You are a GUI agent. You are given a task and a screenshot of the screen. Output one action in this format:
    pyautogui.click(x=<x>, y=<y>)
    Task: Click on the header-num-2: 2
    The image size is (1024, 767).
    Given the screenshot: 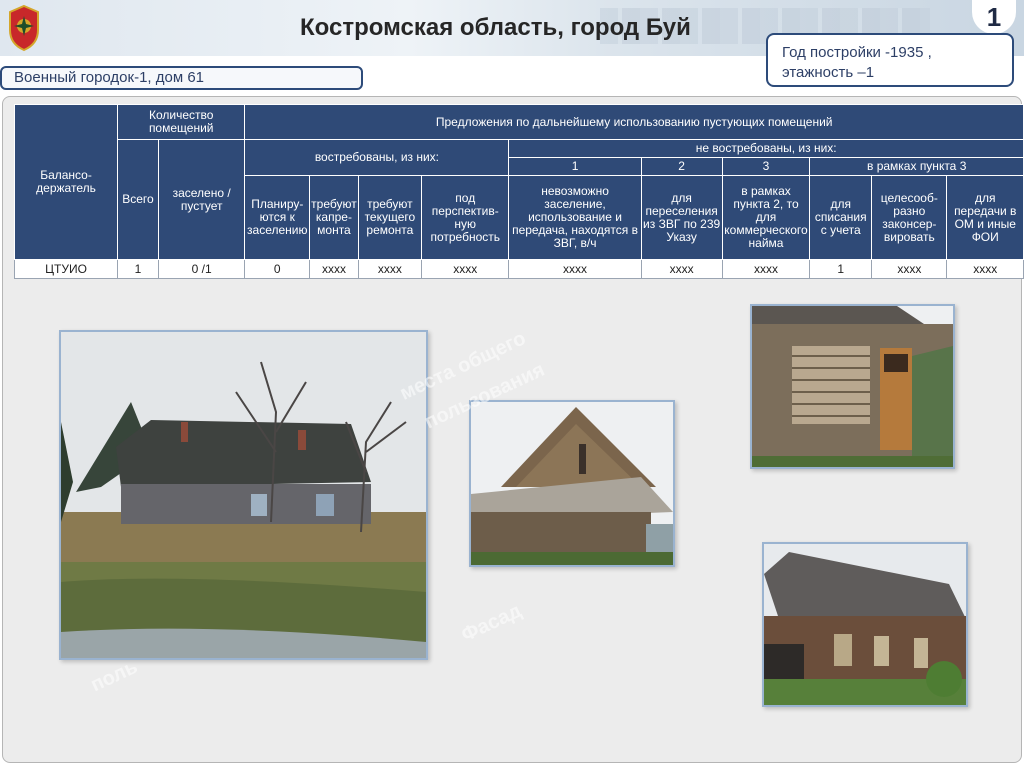 What is the action you would take?
    pyautogui.click(x=681, y=166)
    